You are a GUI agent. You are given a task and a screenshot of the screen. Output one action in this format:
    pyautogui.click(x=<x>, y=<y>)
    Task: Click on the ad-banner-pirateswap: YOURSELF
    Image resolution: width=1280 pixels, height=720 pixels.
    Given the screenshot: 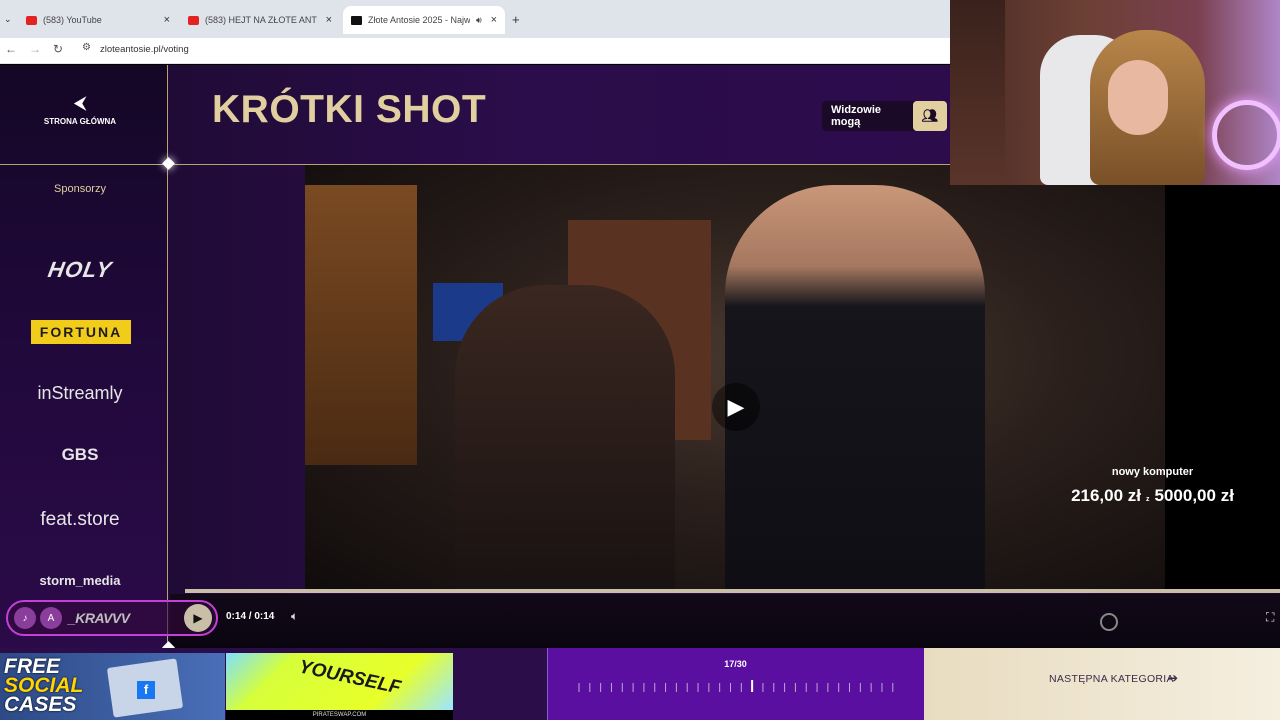 What is the action you would take?
    pyautogui.click(x=339, y=681)
    